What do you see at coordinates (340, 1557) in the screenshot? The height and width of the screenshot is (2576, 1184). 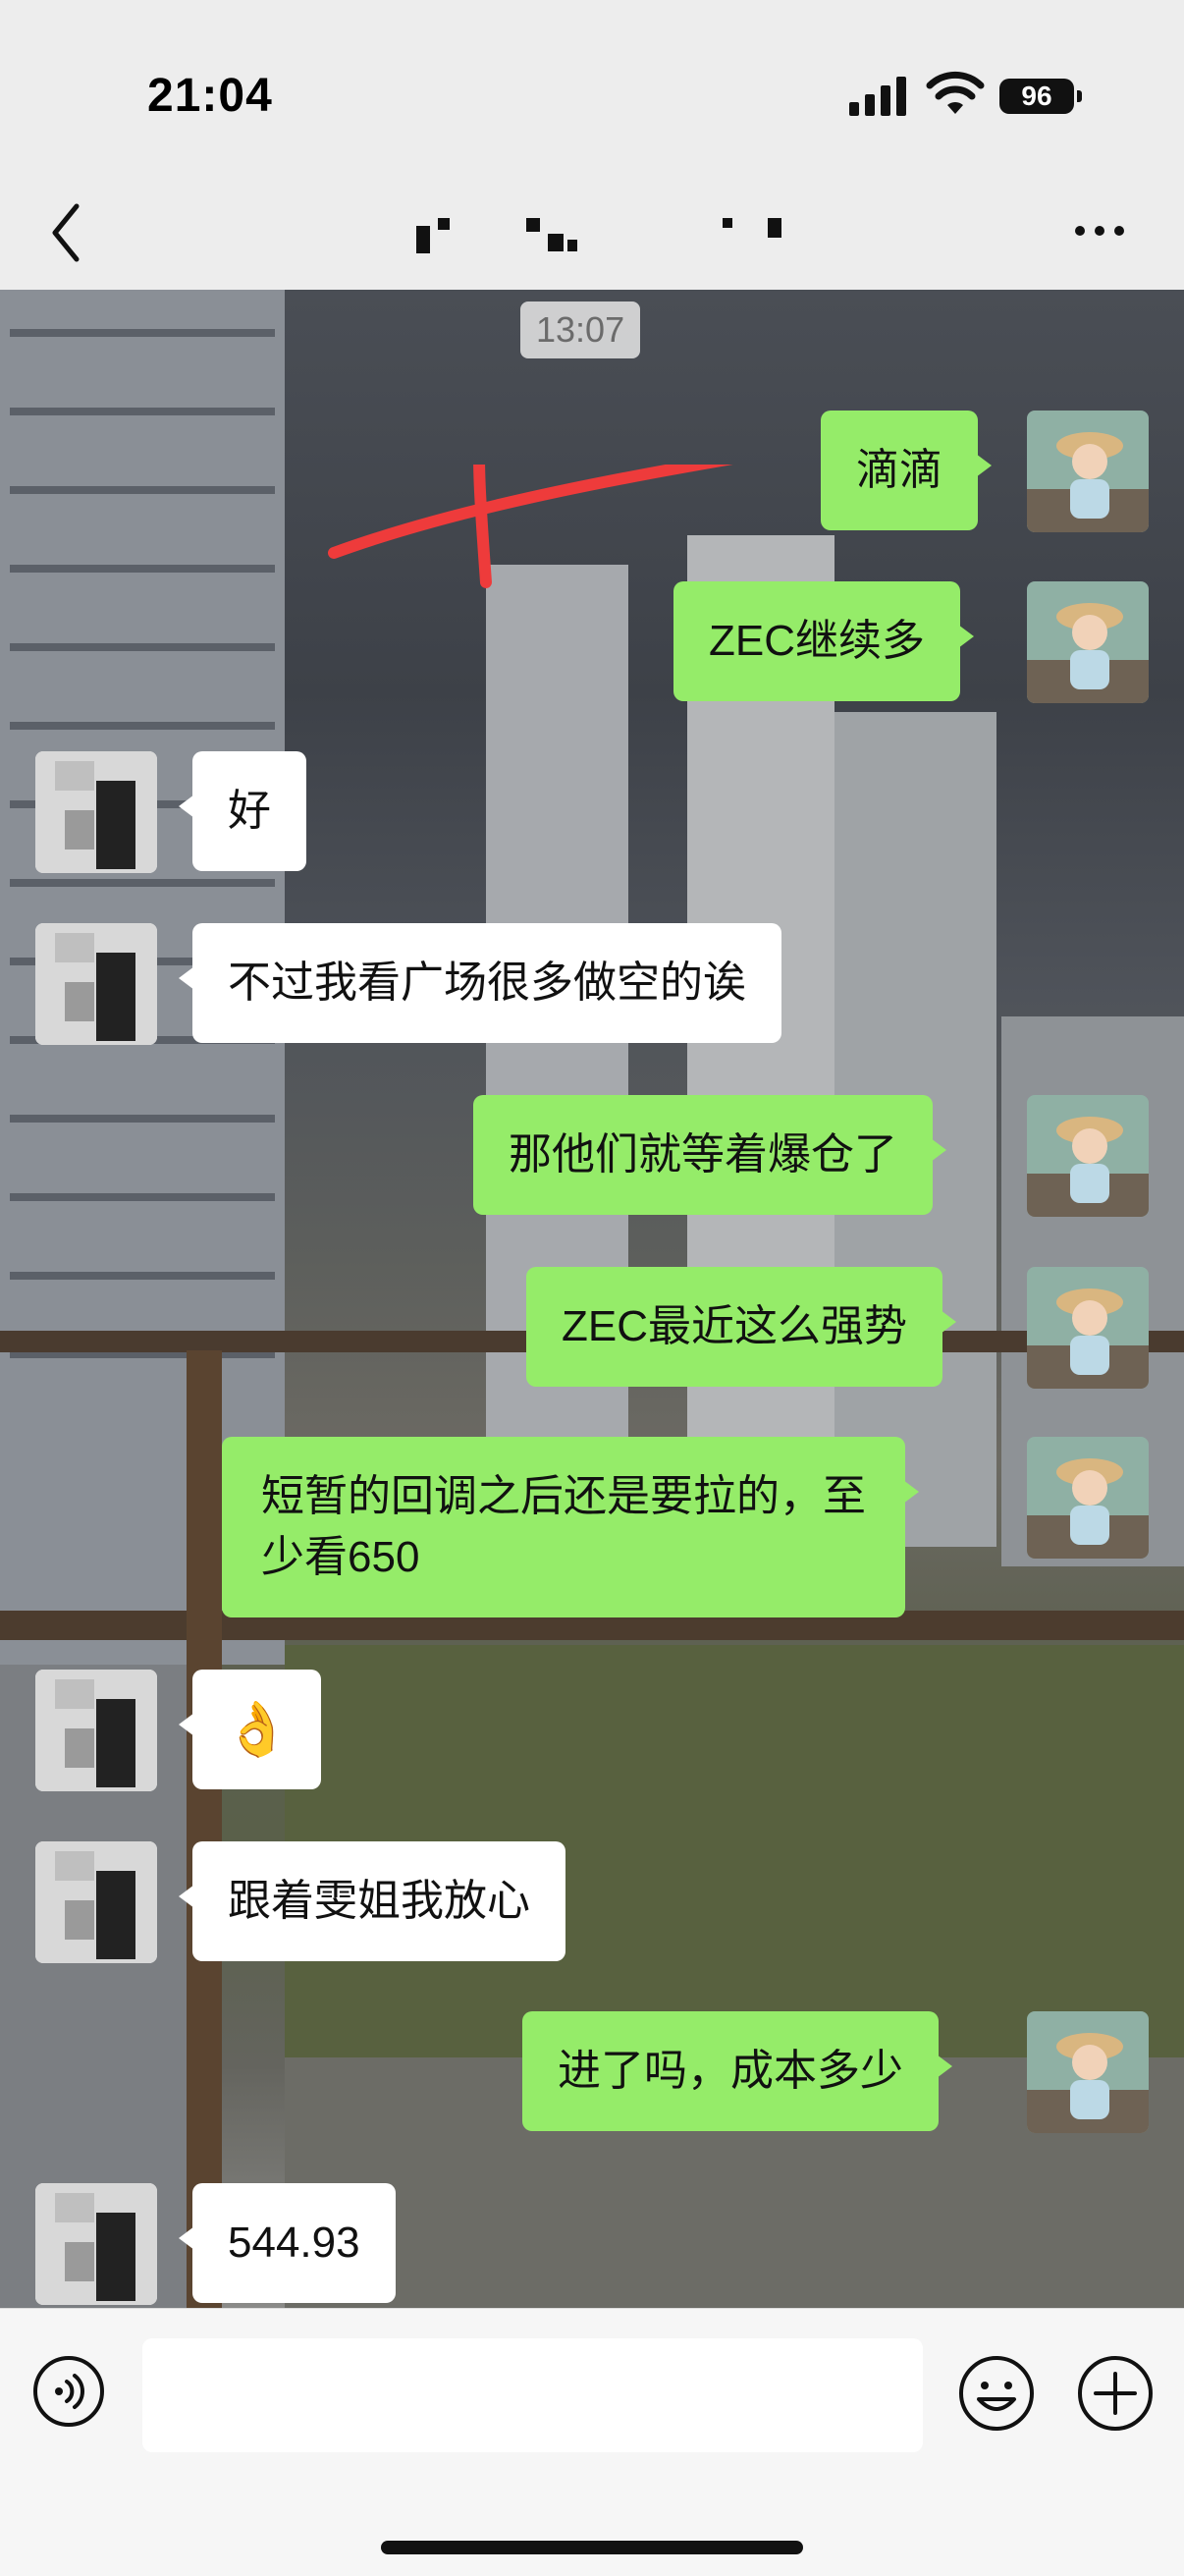 I see `message-text-line-2: 少看650` at bounding box center [340, 1557].